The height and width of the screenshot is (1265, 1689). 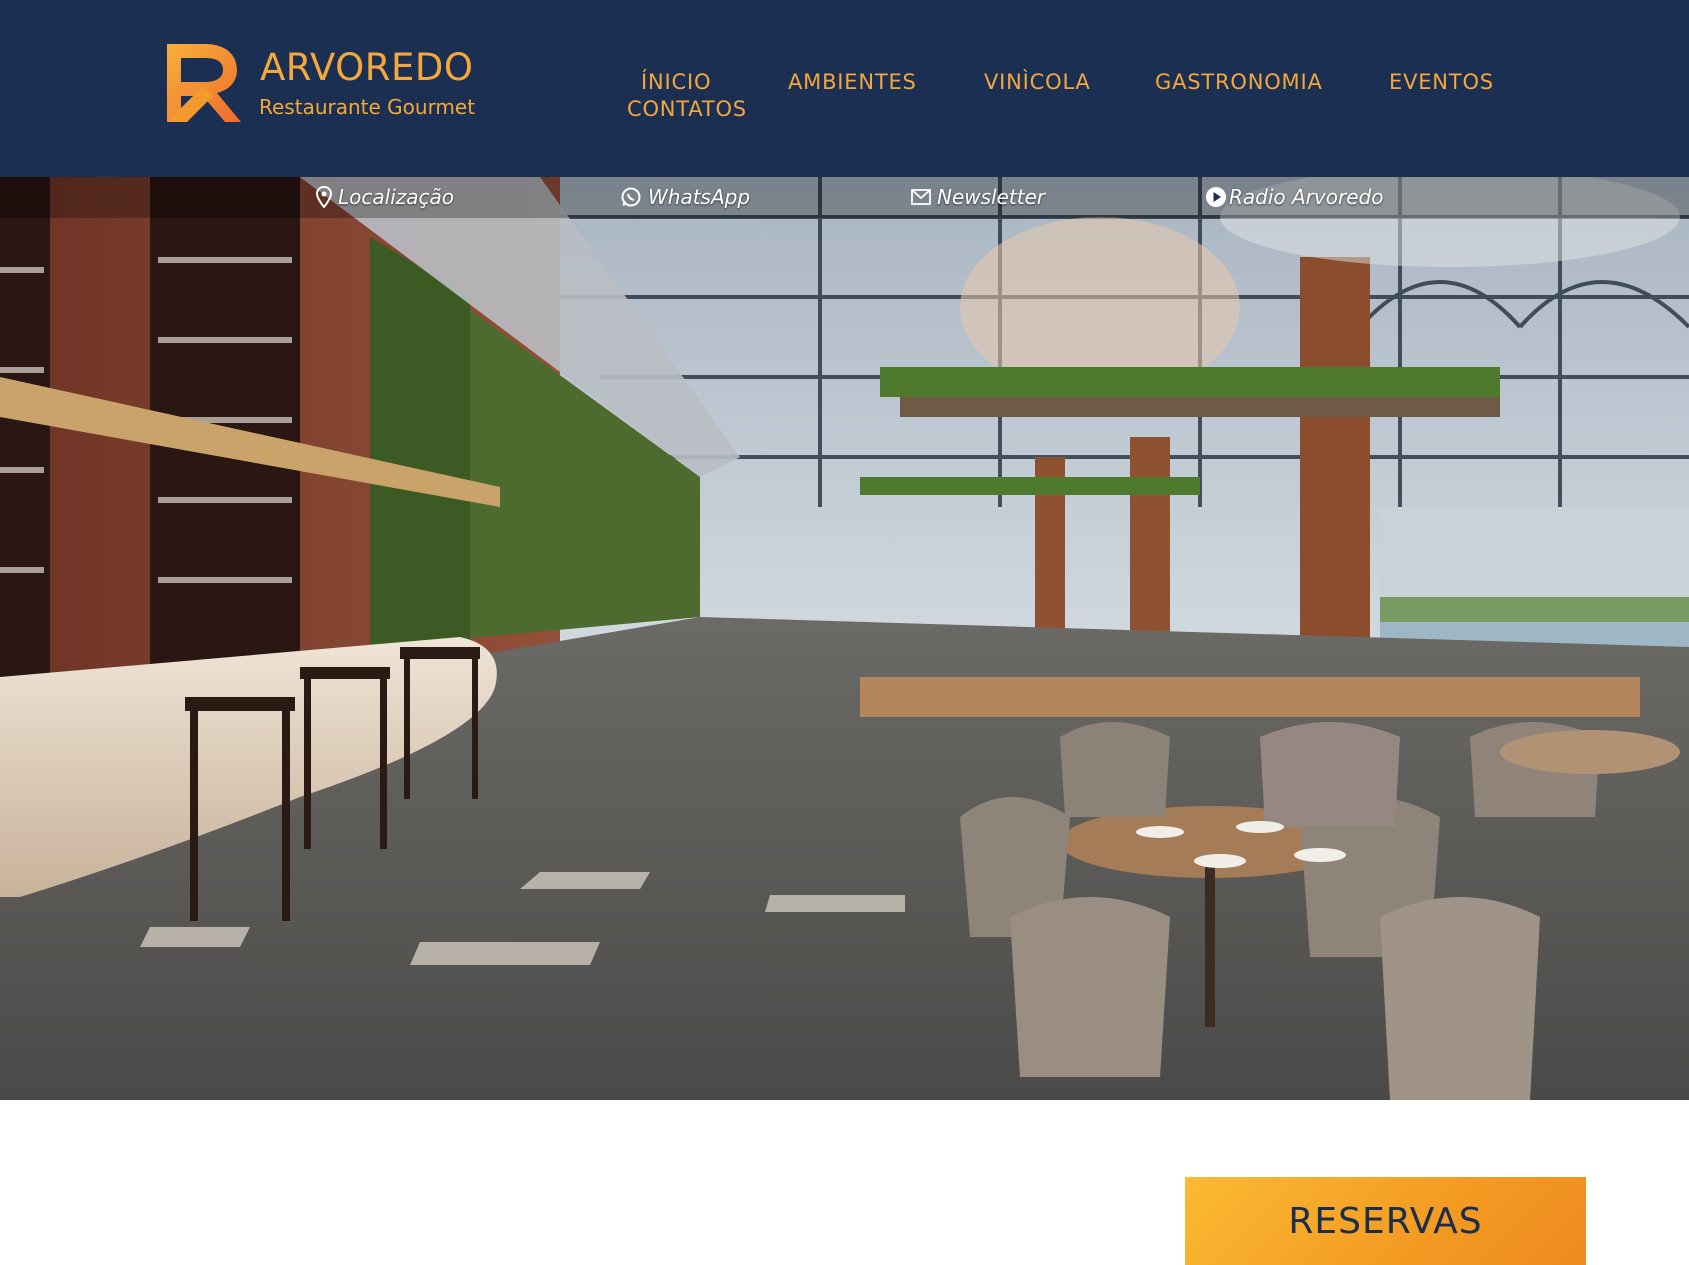 I want to click on newsletter-label: Newsletter, so click(x=991, y=197).